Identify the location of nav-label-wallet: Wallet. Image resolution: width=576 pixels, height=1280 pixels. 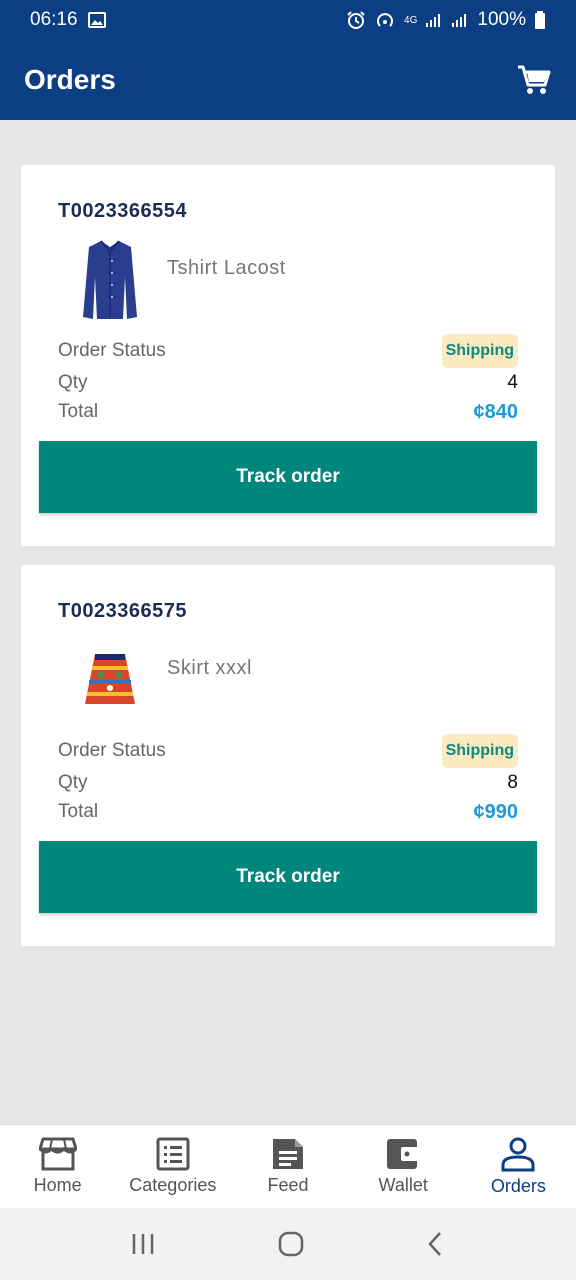
(403, 1185).